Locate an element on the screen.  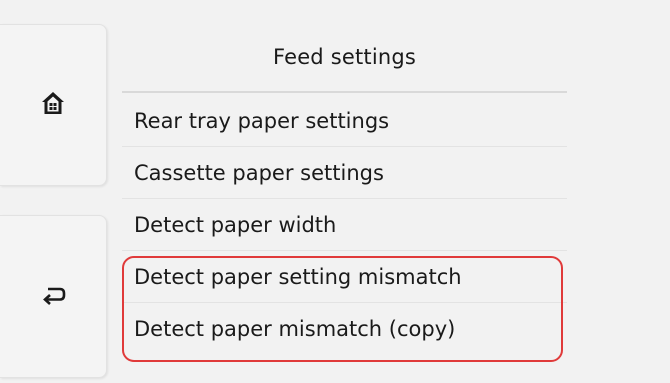
title-divider is located at coordinates (344, 92).